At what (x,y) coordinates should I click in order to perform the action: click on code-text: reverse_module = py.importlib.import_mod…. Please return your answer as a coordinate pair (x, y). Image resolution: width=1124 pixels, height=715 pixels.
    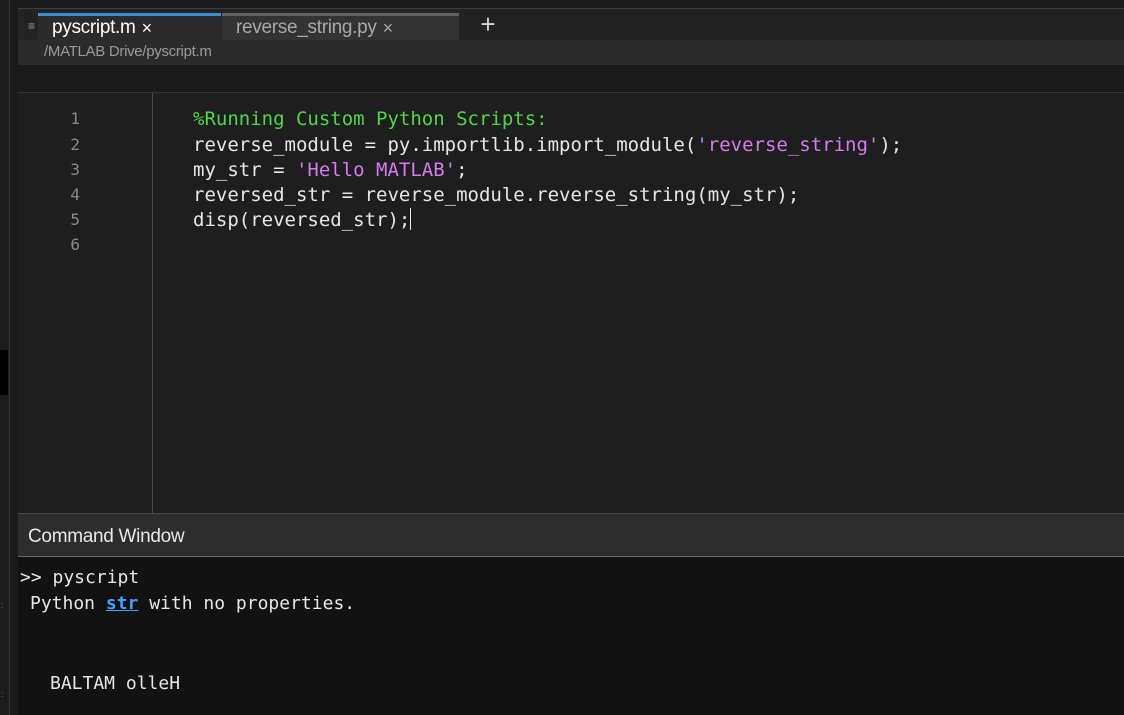
    Looking at the image, I should click on (445, 145).